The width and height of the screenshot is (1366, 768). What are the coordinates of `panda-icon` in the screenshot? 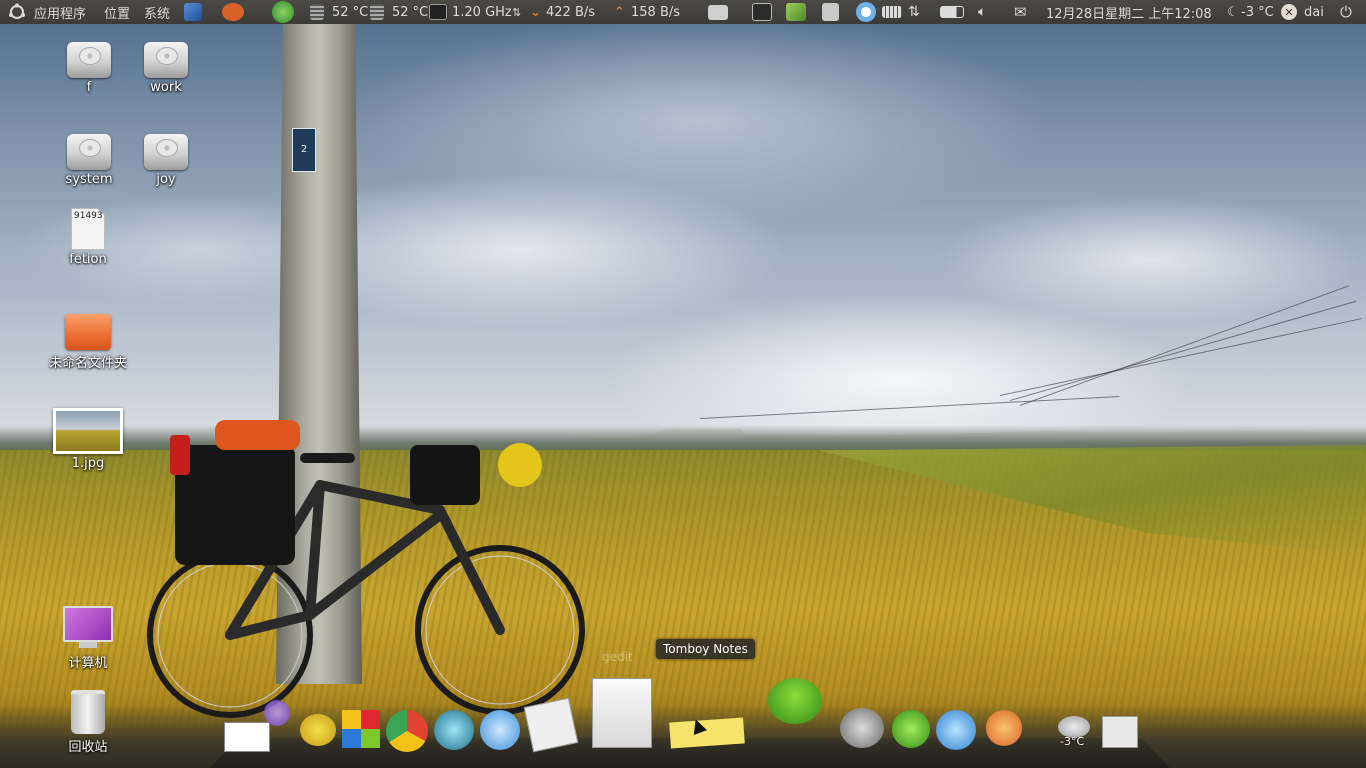 It's located at (233, 12).